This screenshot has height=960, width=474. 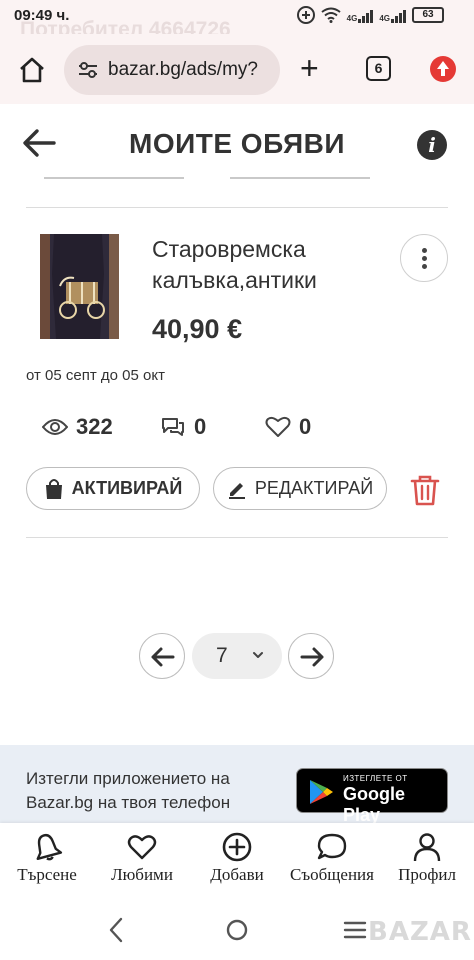 I want to click on network-1-label: 4G, so click(x=352, y=18).